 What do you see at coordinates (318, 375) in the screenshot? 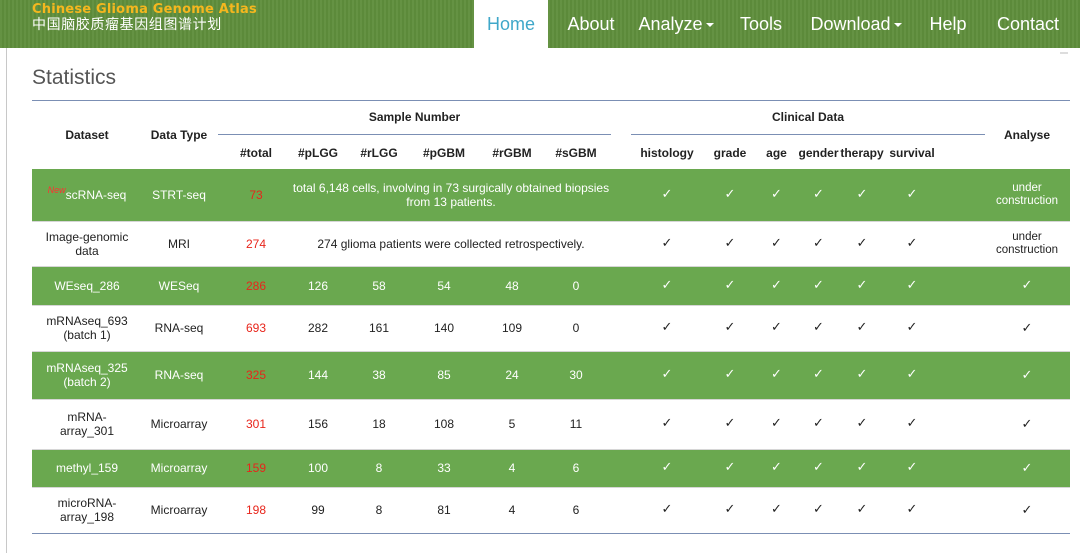
I see `pLGG-cell: 144` at bounding box center [318, 375].